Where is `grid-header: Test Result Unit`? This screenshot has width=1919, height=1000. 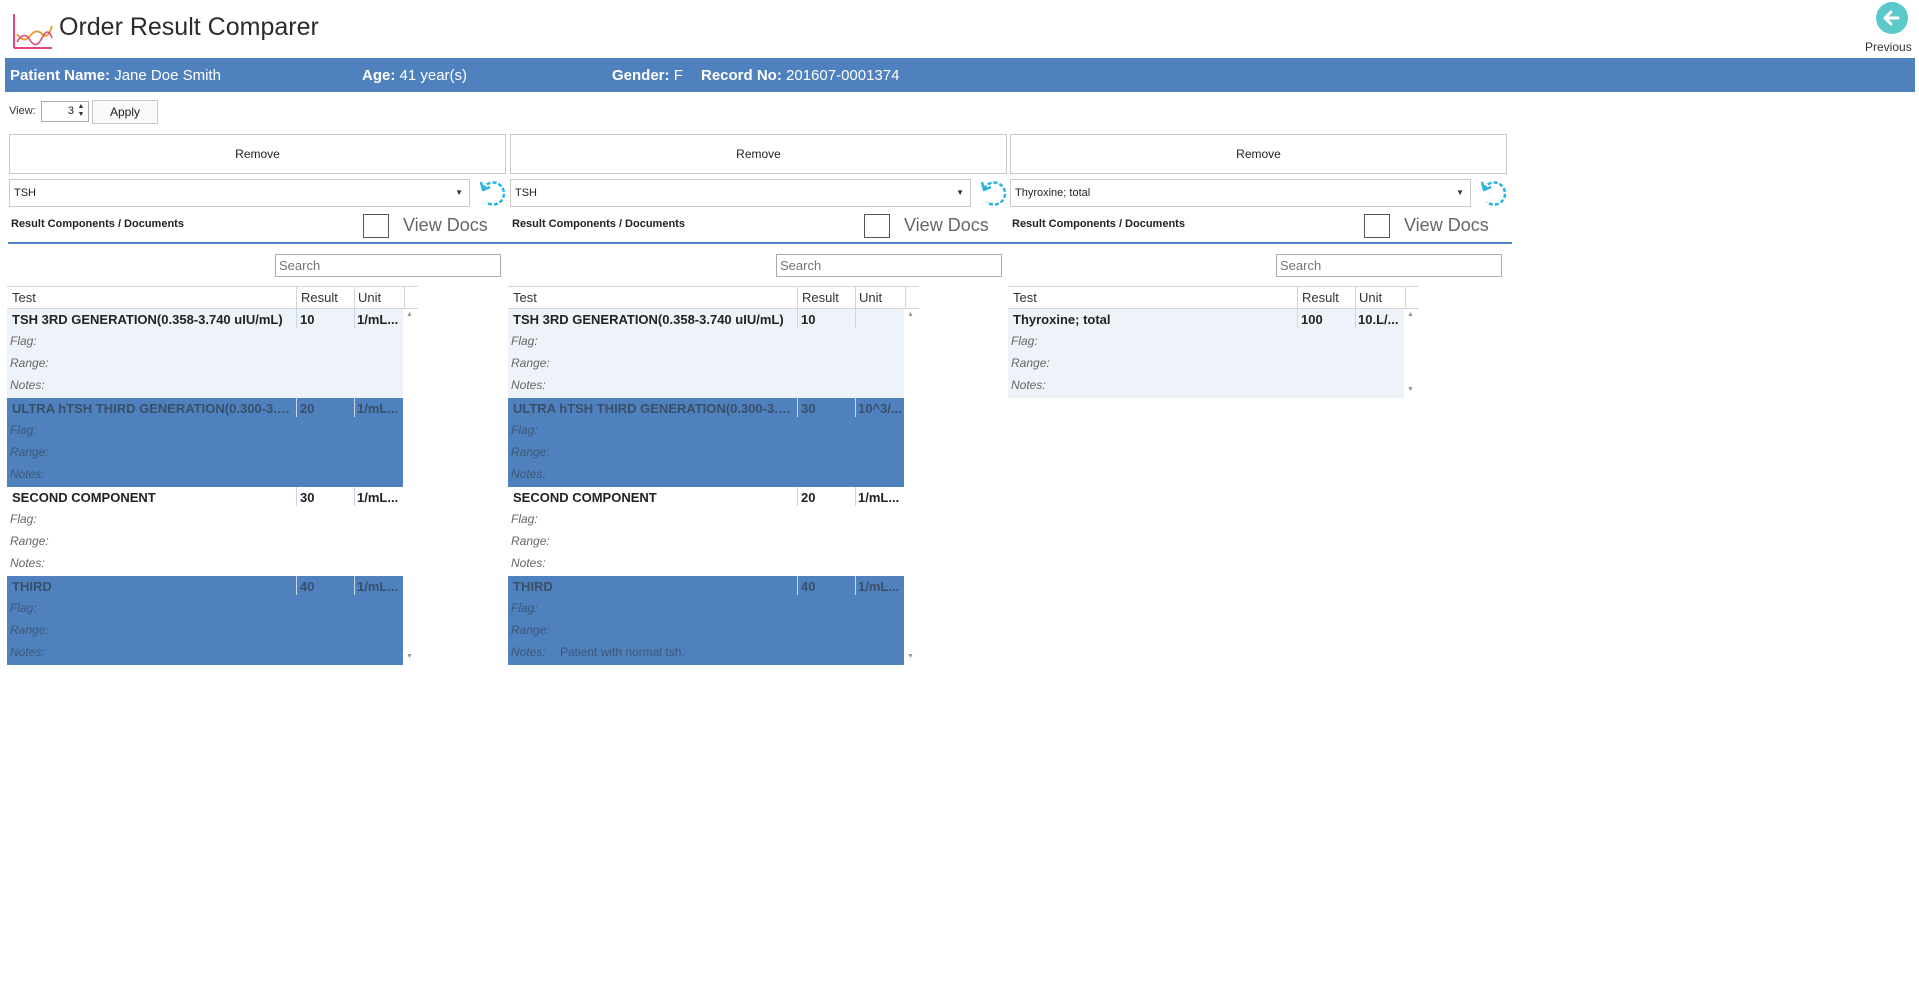
grid-header: Test Result Unit is located at coordinates (713, 297).